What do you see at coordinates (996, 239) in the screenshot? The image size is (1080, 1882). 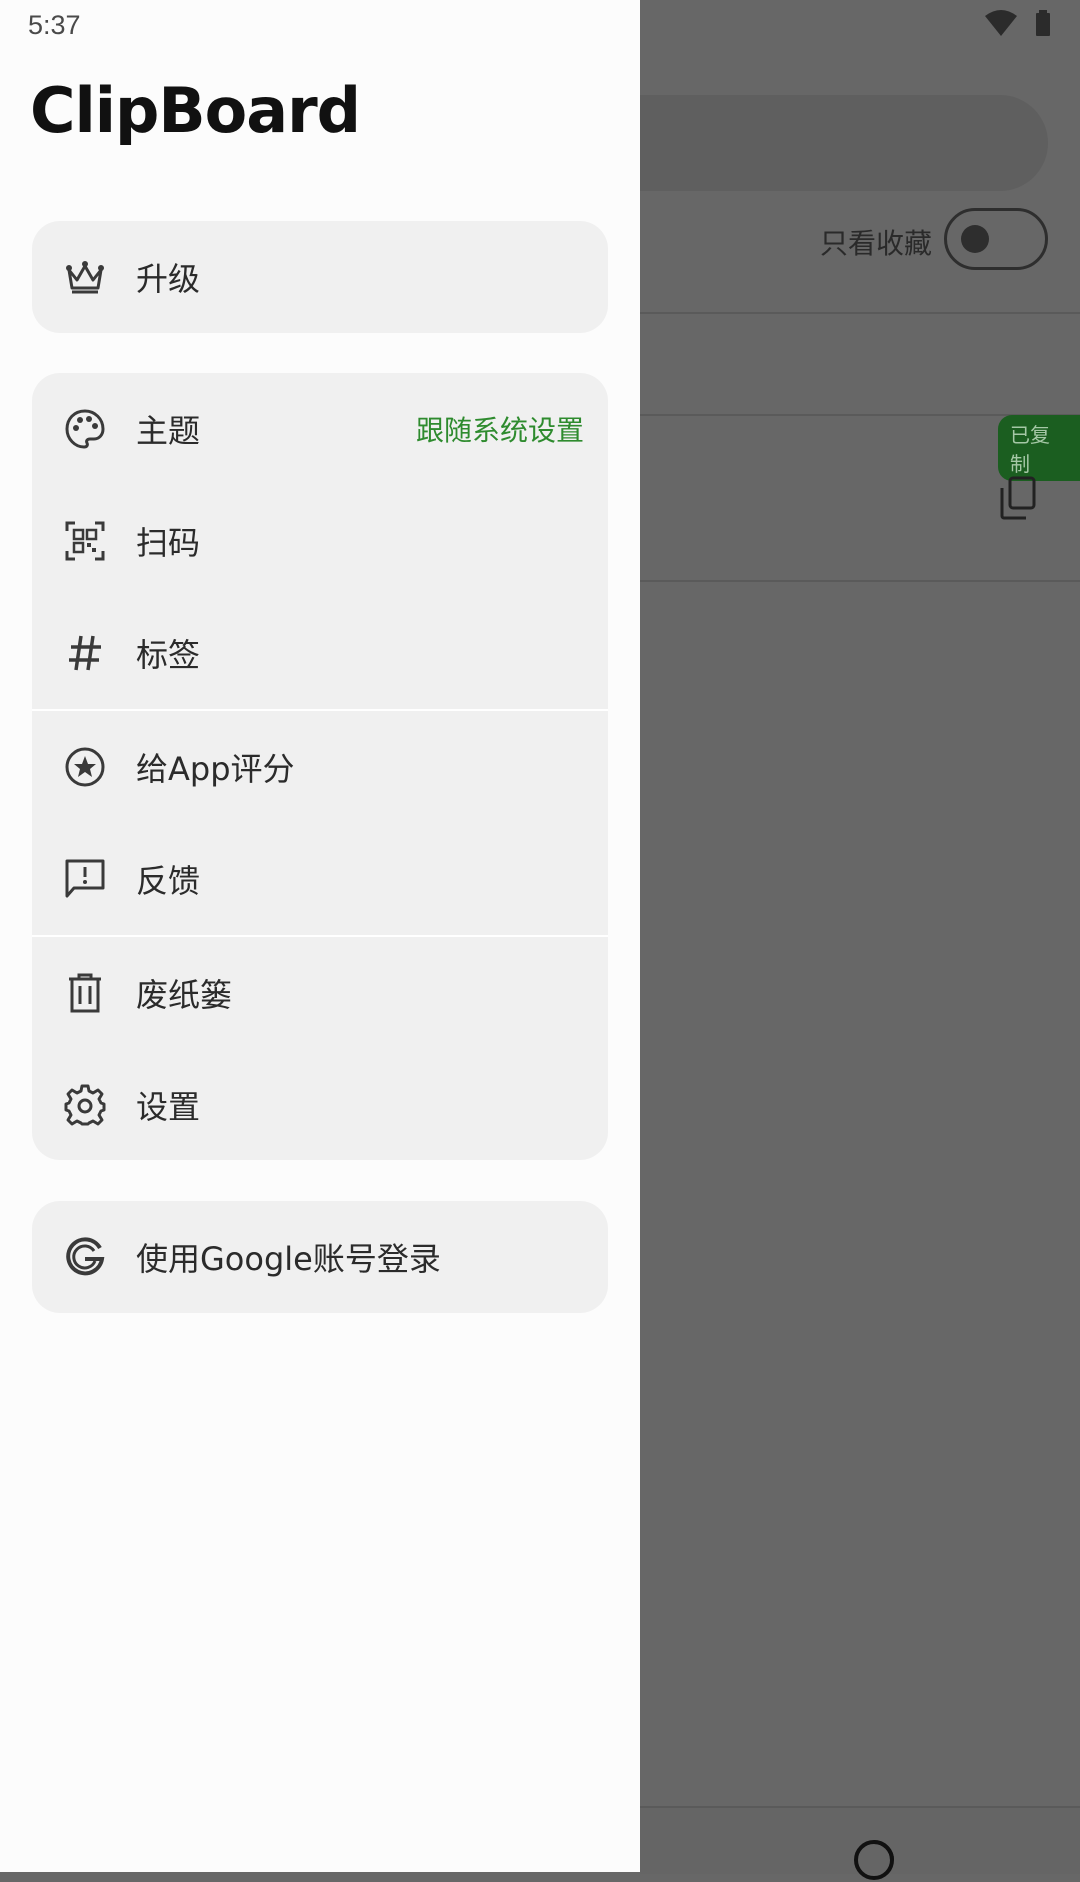 I see `favorites-only-toggle` at bounding box center [996, 239].